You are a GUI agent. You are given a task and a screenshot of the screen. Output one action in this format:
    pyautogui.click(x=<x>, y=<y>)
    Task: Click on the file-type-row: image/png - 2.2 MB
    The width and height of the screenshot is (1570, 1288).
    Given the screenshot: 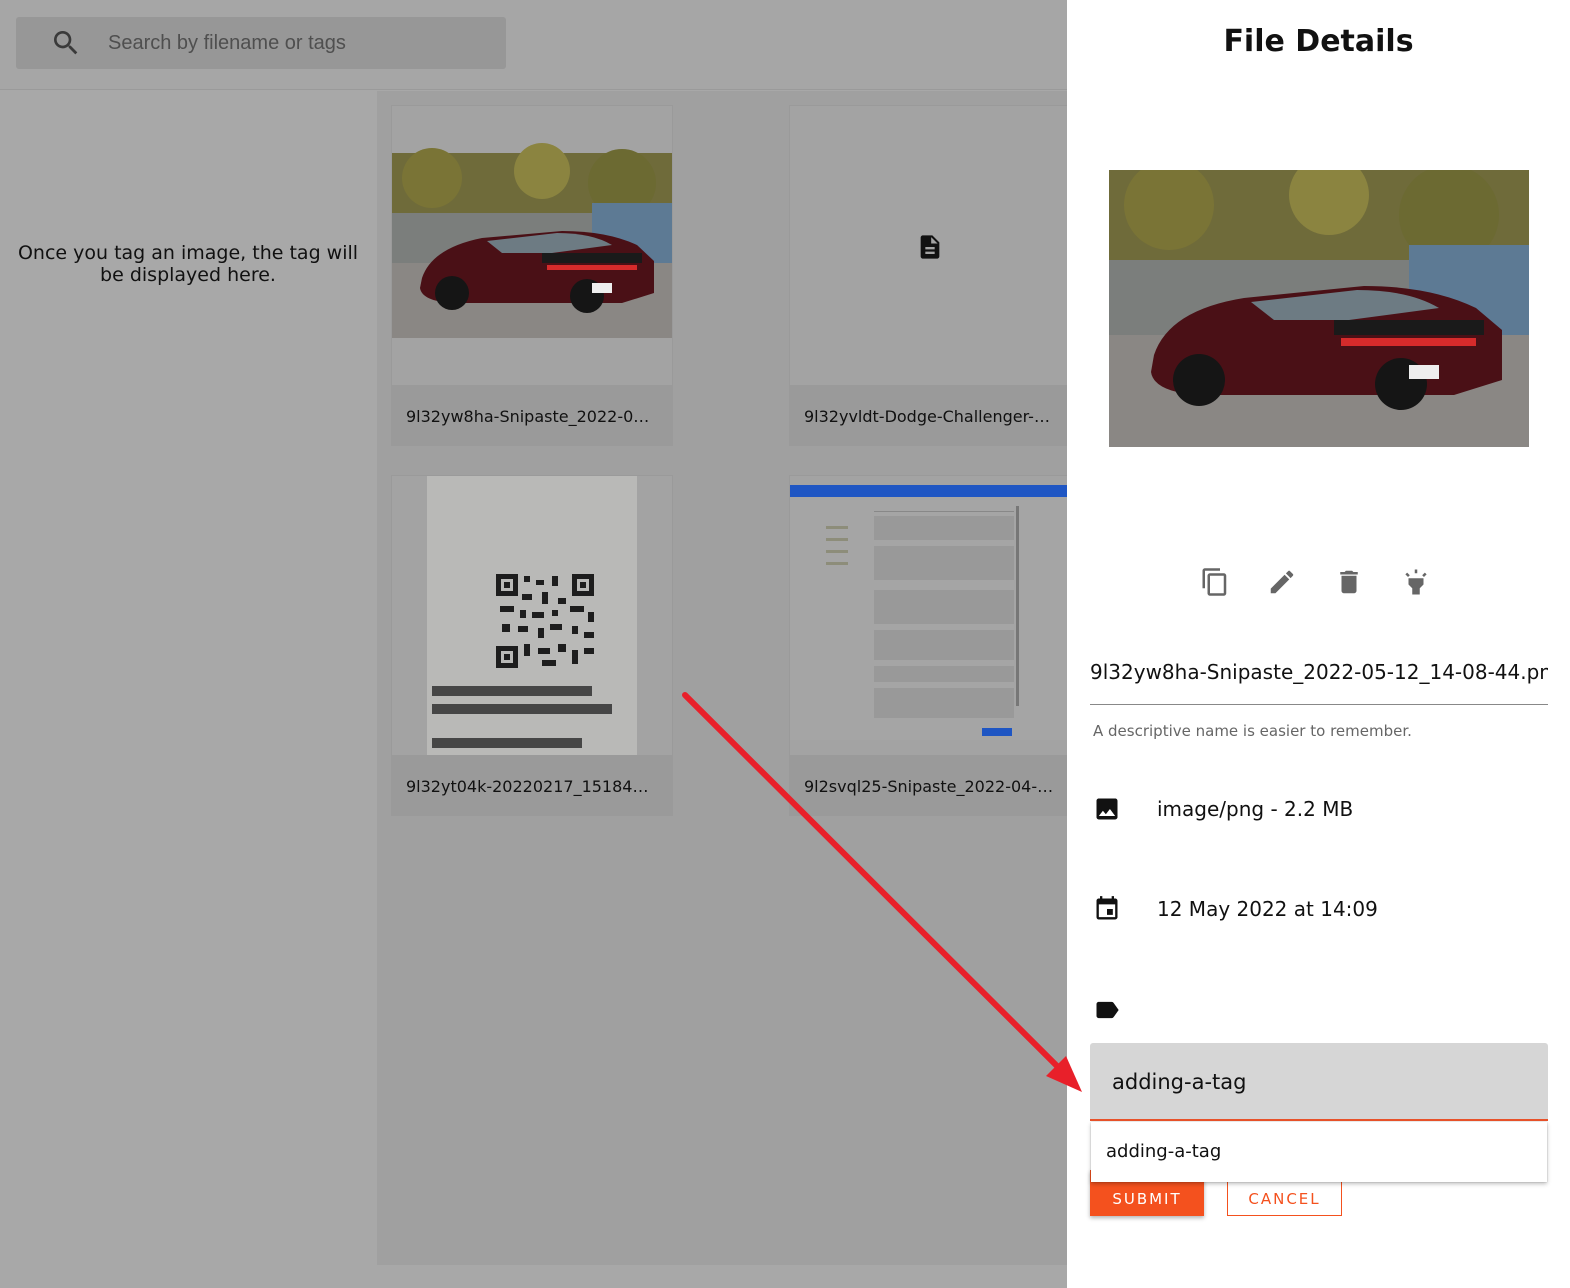 What is the action you would take?
    pyautogui.click(x=1223, y=809)
    